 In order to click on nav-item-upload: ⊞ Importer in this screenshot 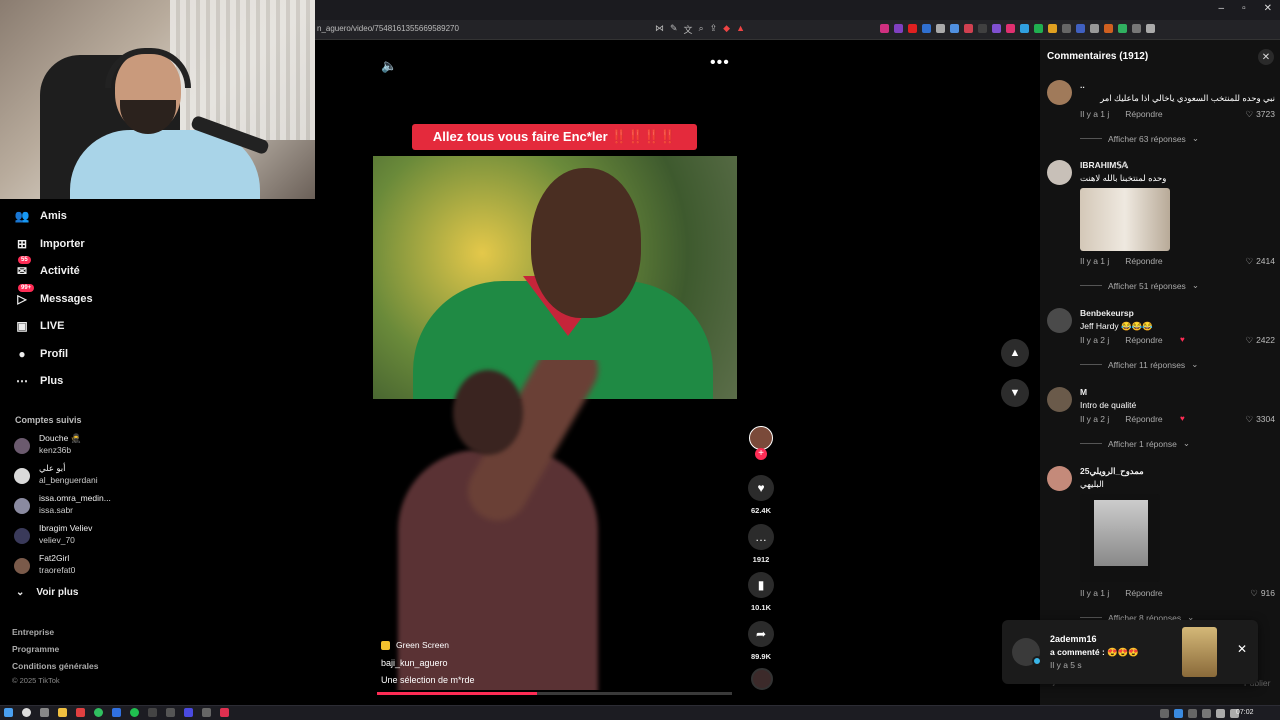, I will do `click(49, 244)`.